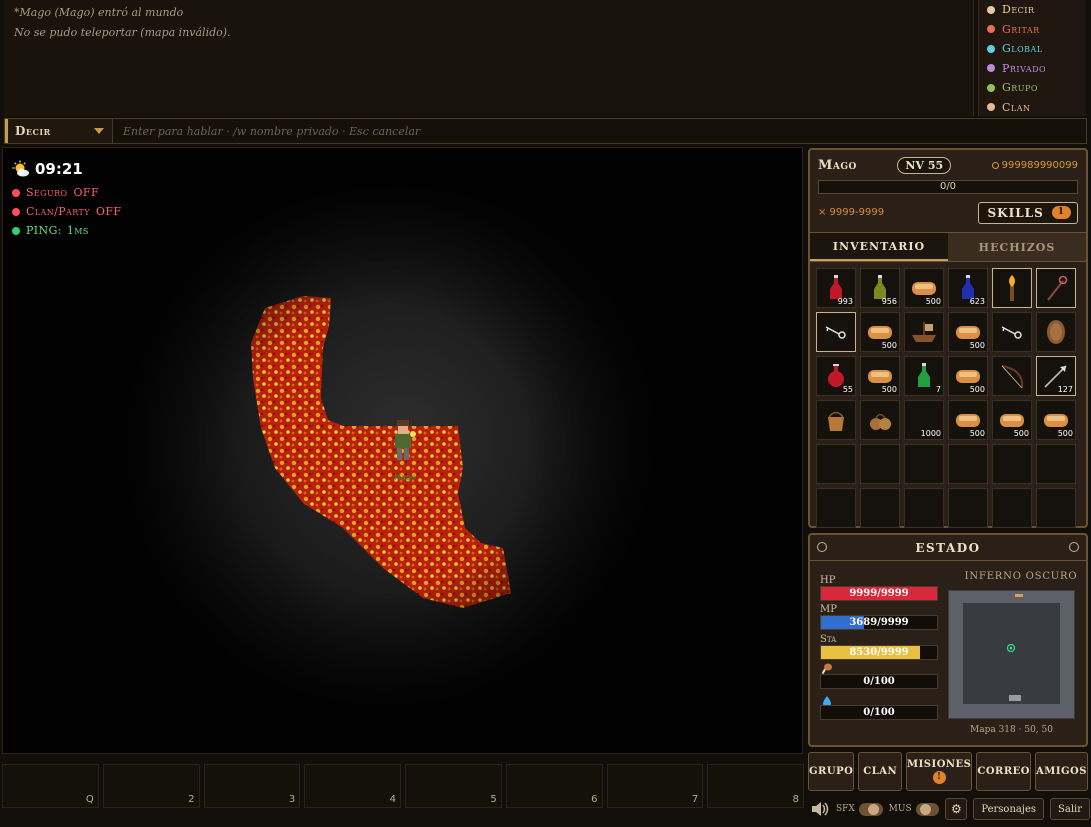 Image resolution: width=1091 pixels, height=827 pixels. I want to click on mp-bar: 3689/9999, so click(879, 622).